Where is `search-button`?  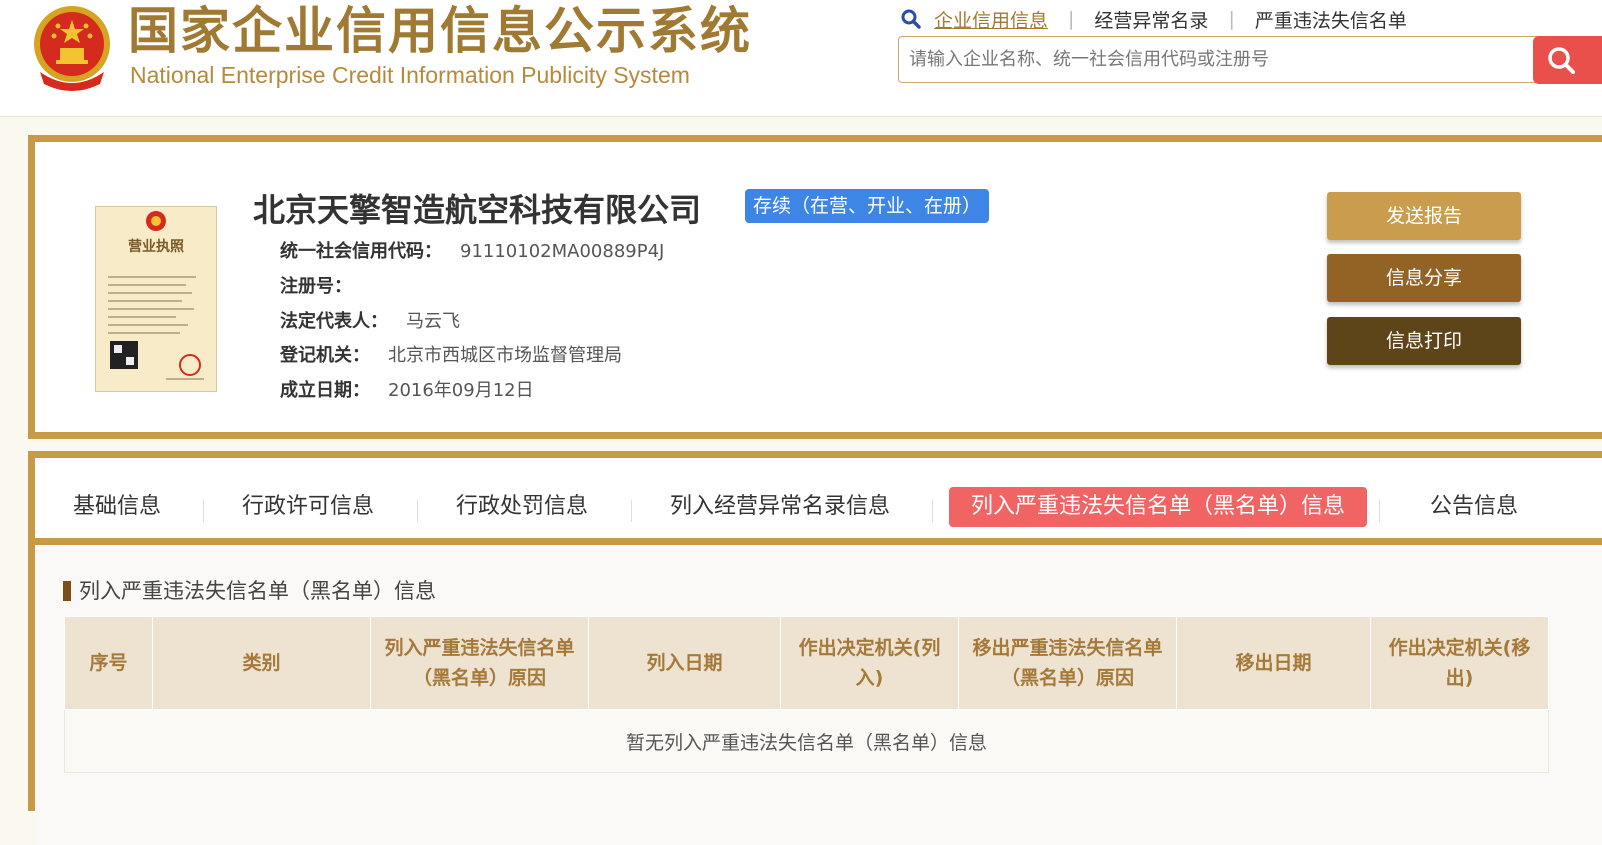 search-button is located at coordinates (1567, 60).